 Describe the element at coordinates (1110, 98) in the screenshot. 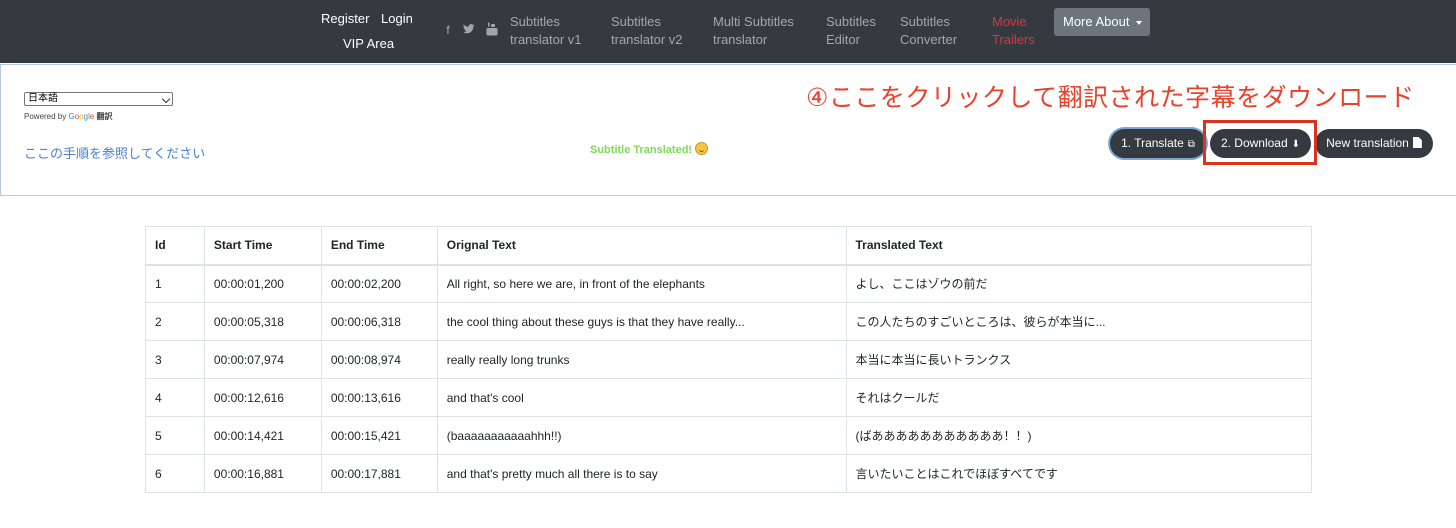

I see `download-instruction-annotation: ④ここをクリックして翻訳された字幕をダウンロード` at that location.